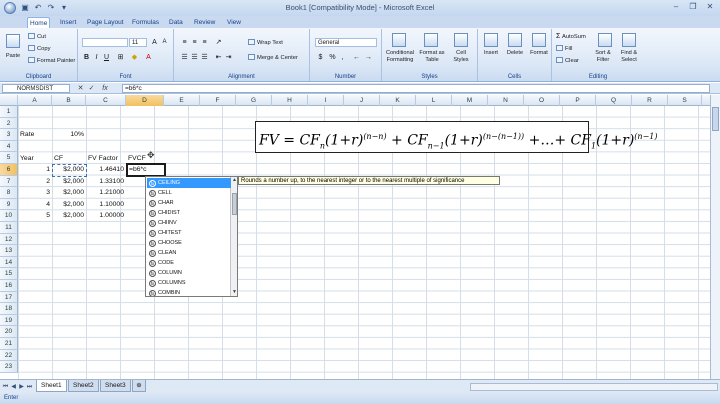 Image resolution: width=720 pixels, height=404 pixels. I want to click on font-name-combo, so click(105, 42).